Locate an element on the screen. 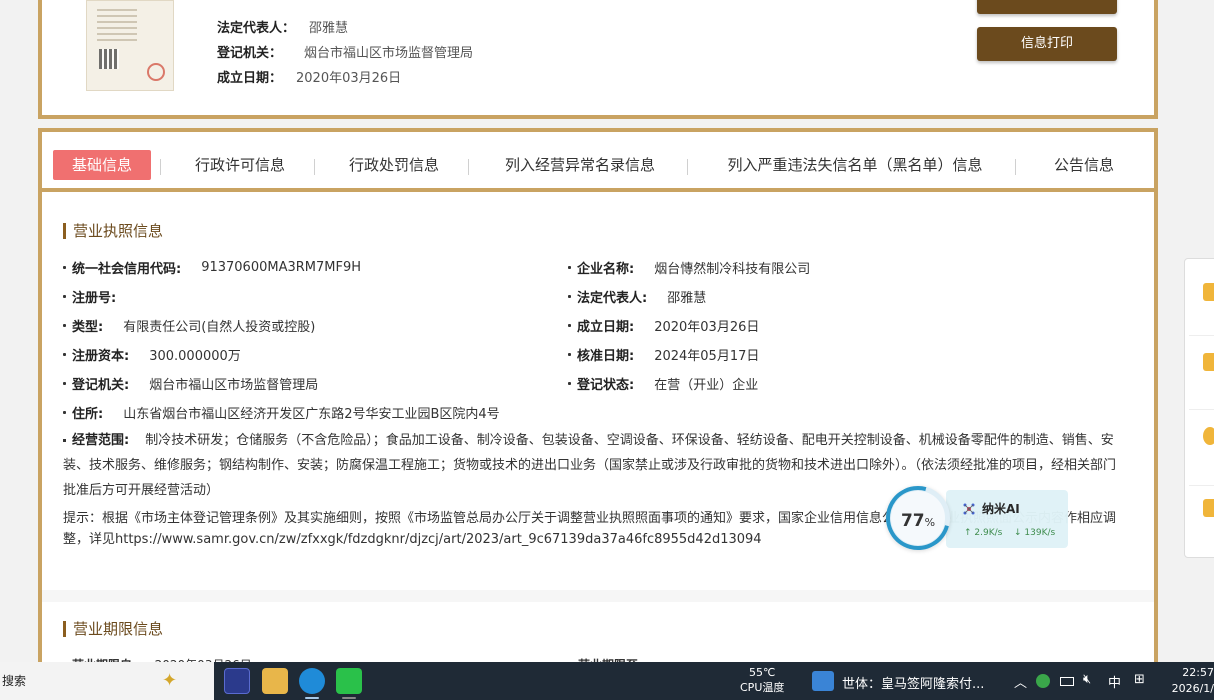 The image size is (1214, 700). ai-widget-title: 纳米AI is located at coordinates (991, 508).